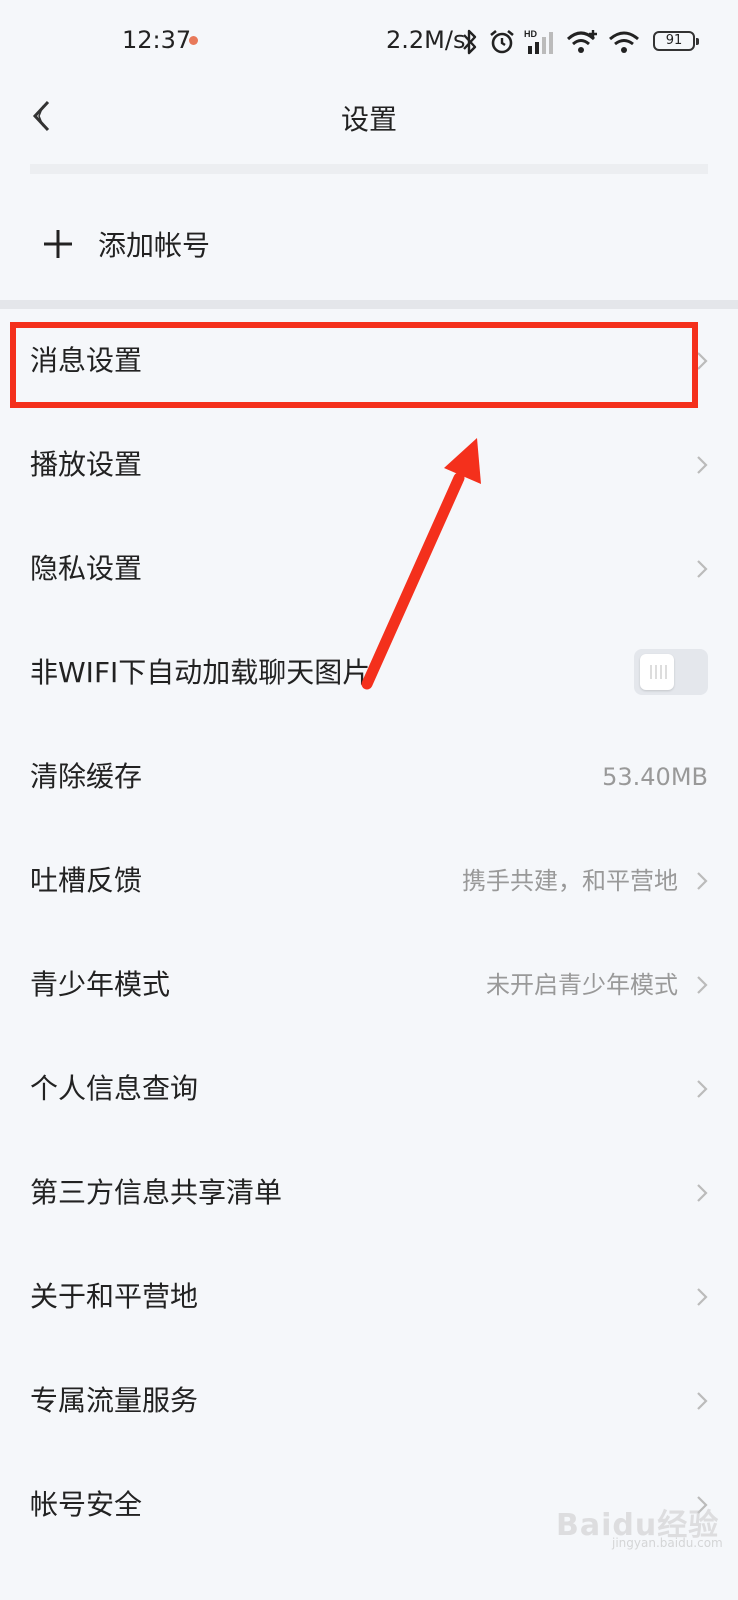 This screenshot has width=738, height=1600. What do you see at coordinates (193, 40) in the screenshot?
I see `notification-dot-icon` at bounding box center [193, 40].